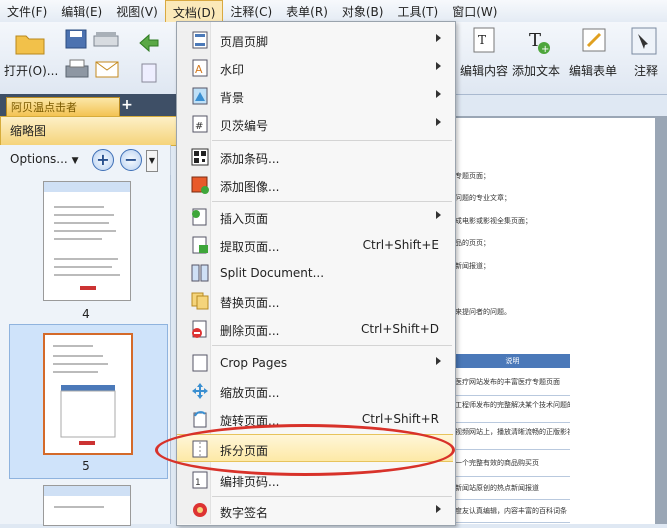 This screenshot has height=528, width=667. I want to click on annotate-button: 注释, so click(646, 70).